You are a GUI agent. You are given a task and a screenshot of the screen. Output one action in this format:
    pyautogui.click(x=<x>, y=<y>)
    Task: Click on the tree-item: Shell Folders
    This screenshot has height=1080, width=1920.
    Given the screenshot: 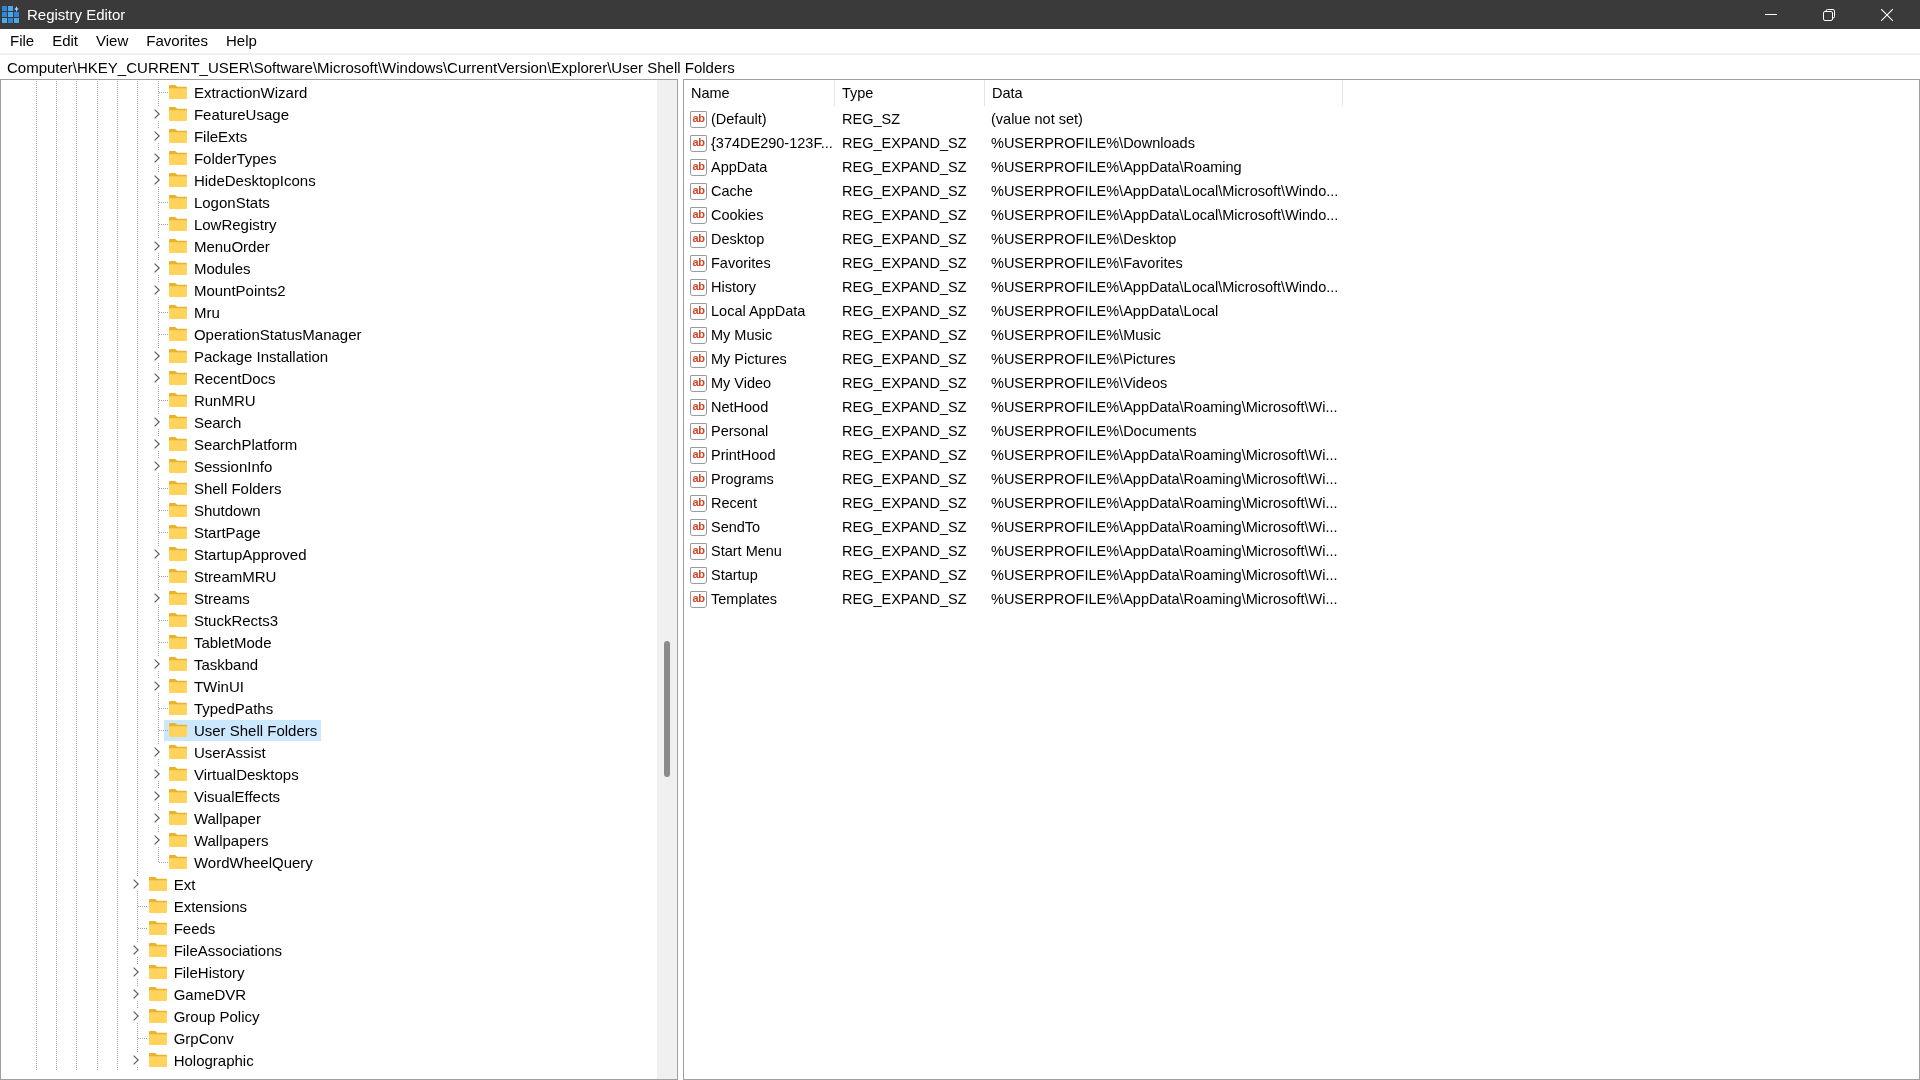 What is the action you would take?
    pyautogui.click(x=224, y=488)
    